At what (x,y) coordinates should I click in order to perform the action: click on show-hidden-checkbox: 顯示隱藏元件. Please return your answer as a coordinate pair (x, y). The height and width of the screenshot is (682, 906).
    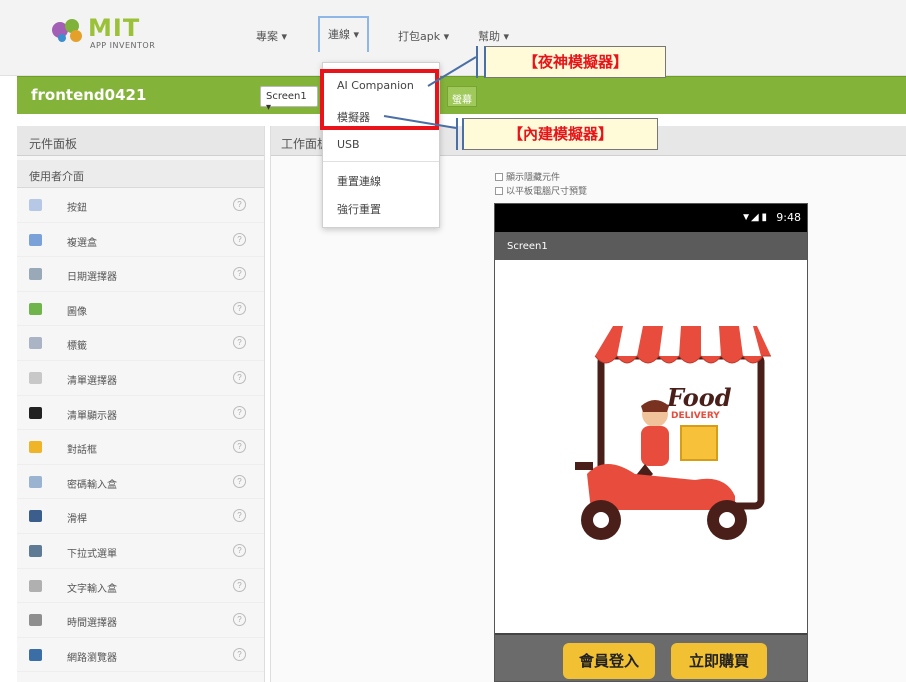
    Looking at the image, I should click on (527, 176).